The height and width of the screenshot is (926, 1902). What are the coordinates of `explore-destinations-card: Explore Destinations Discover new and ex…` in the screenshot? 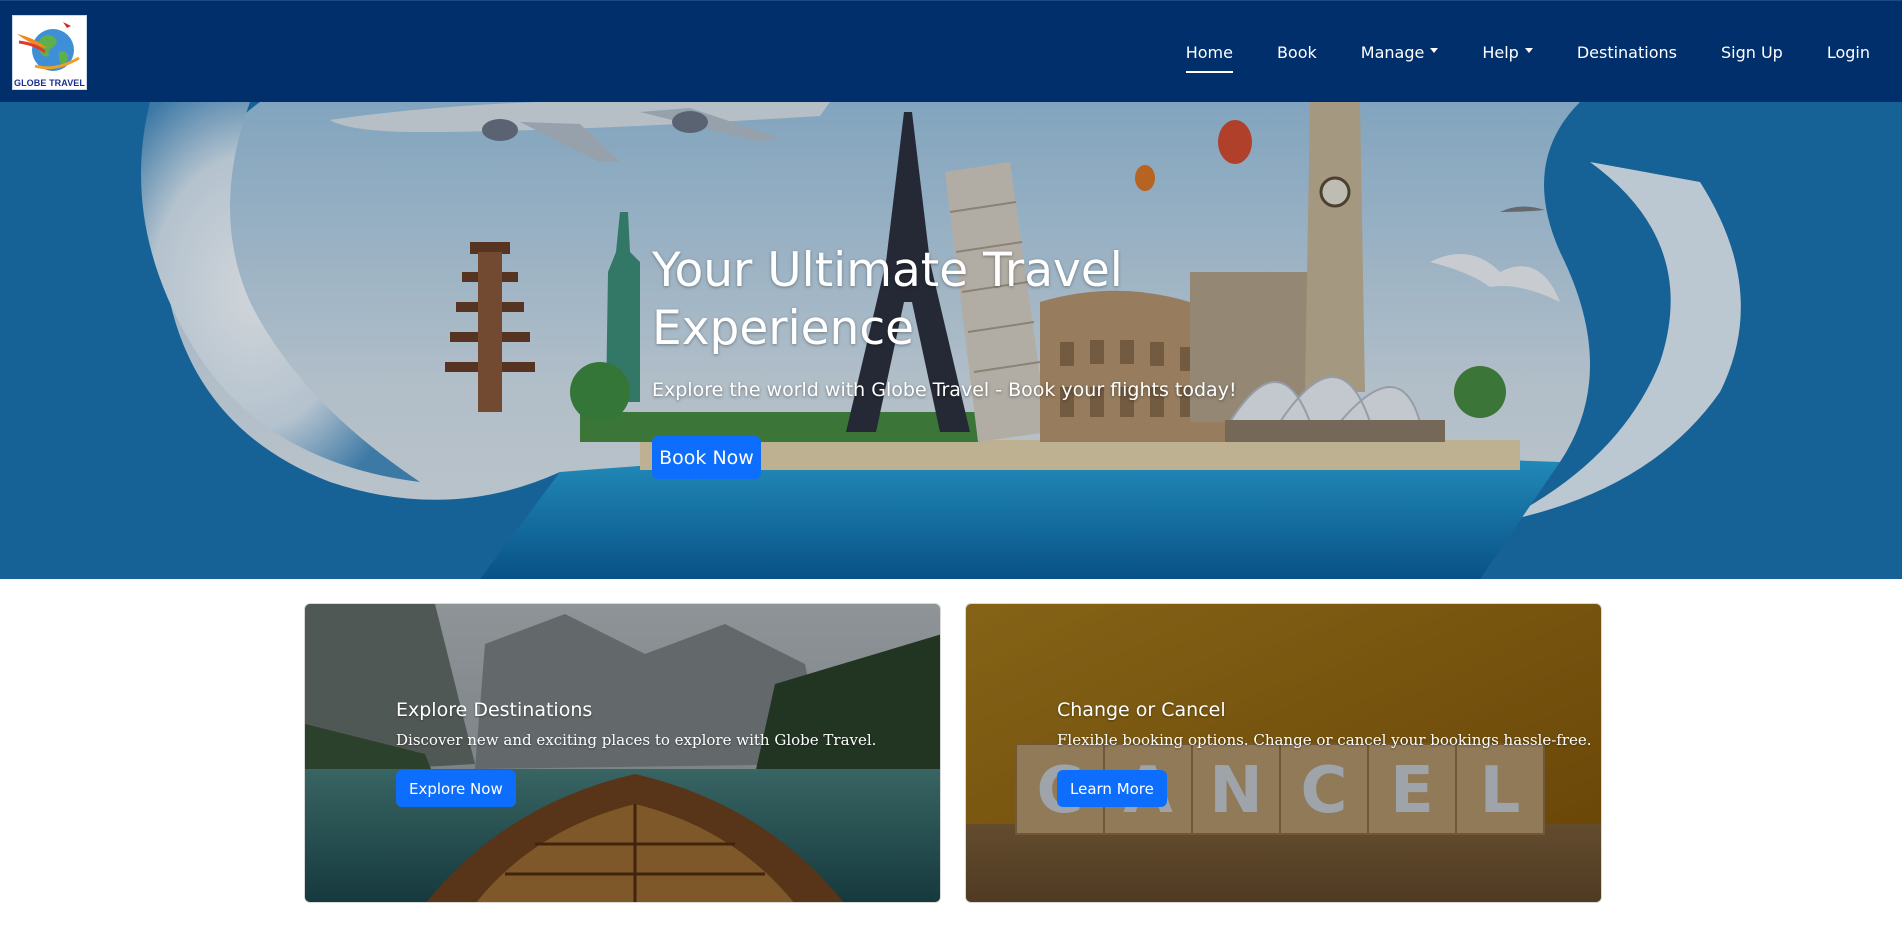 It's located at (622, 753).